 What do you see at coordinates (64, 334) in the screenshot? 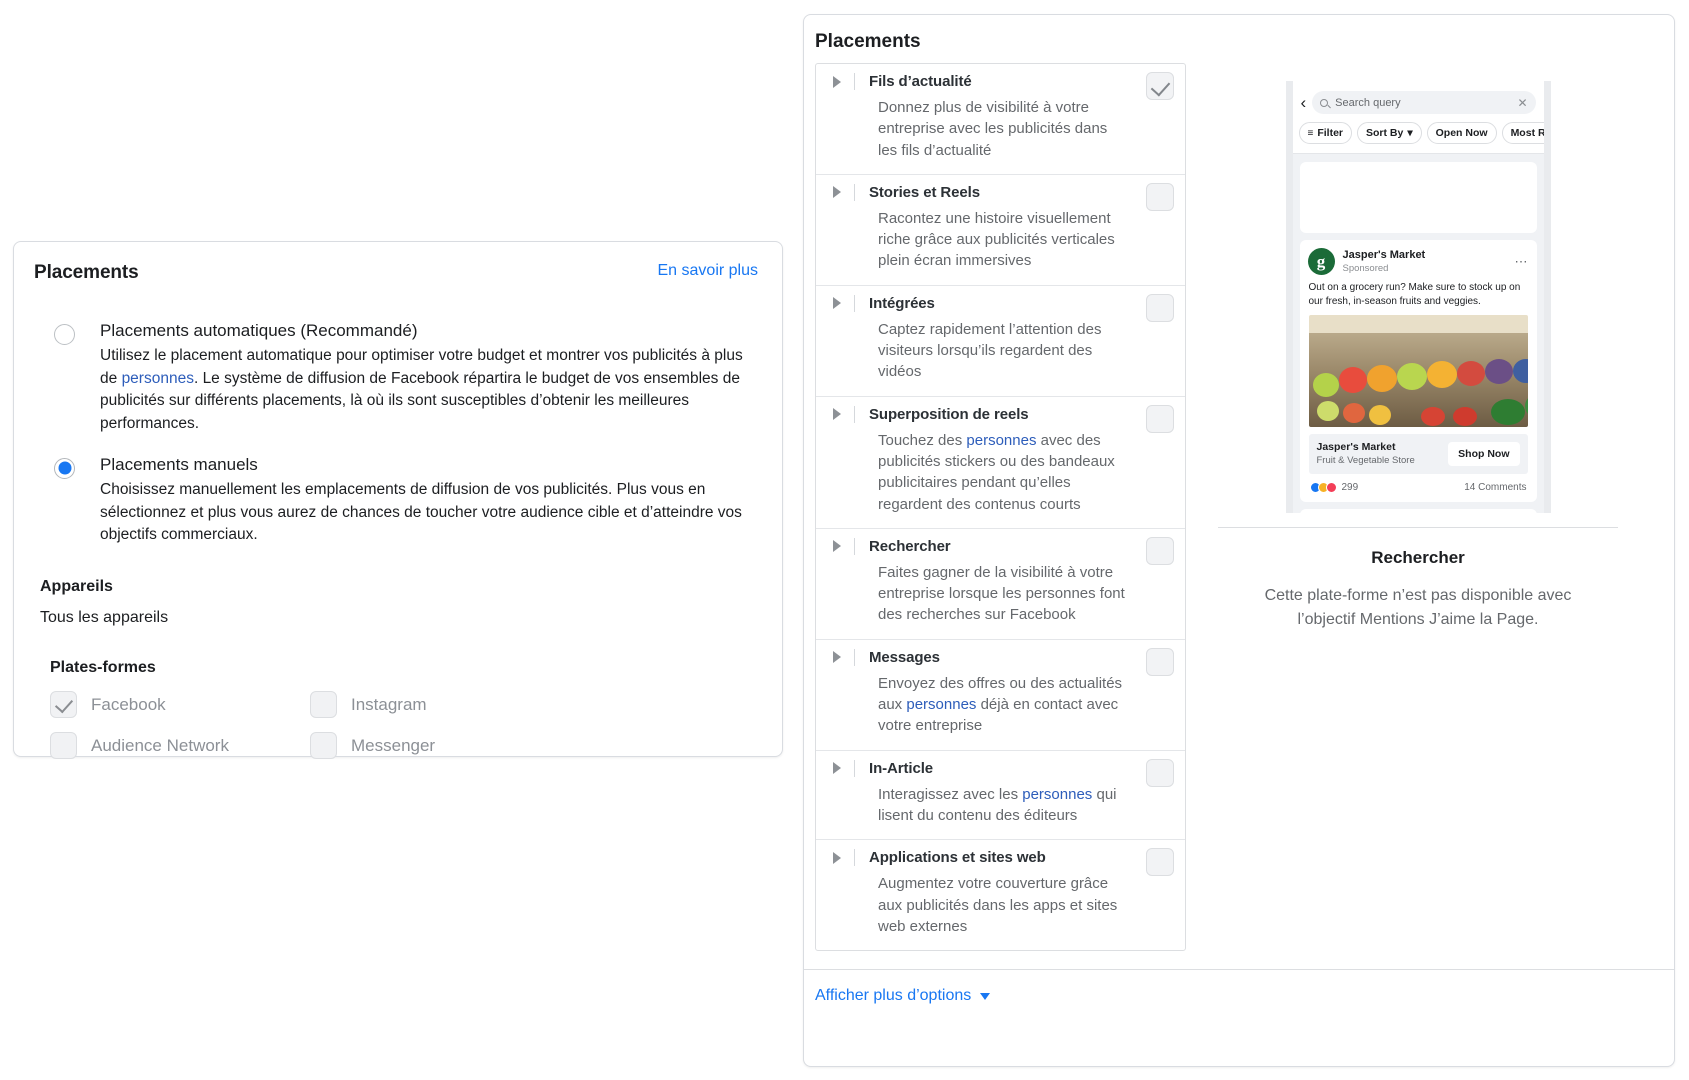
I see `radio-automatic-indicator` at bounding box center [64, 334].